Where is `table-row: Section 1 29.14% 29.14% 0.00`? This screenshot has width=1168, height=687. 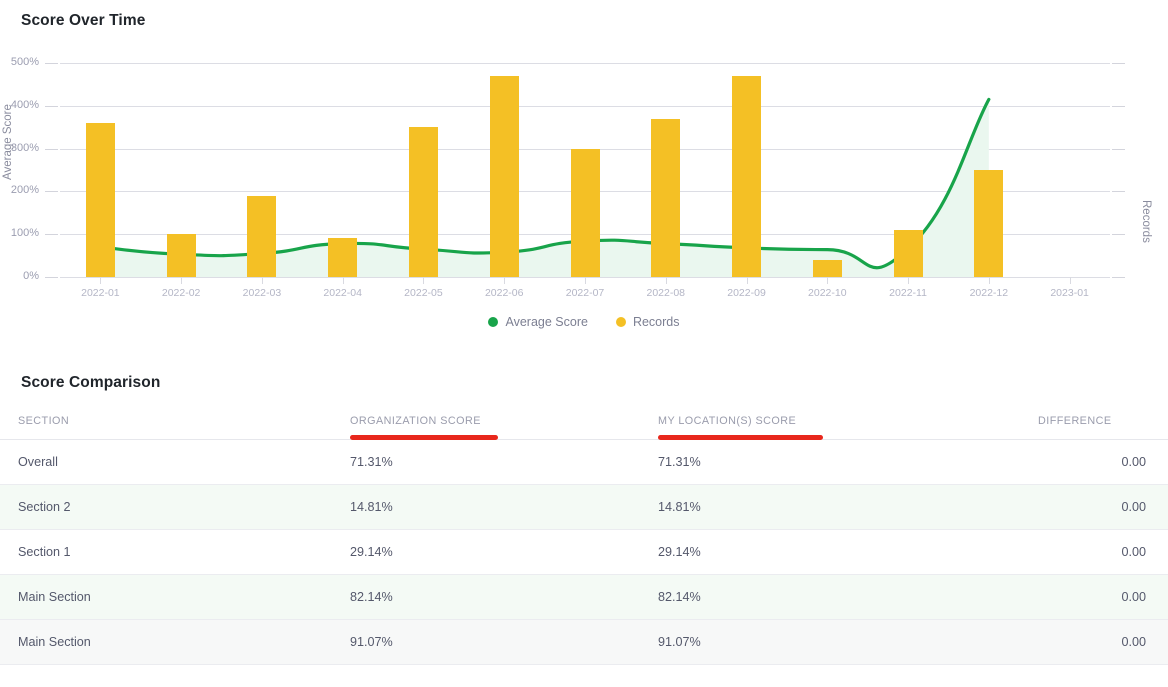
table-row: Section 1 29.14% 29.14% 0.00 is located at coordinates (584, 552).